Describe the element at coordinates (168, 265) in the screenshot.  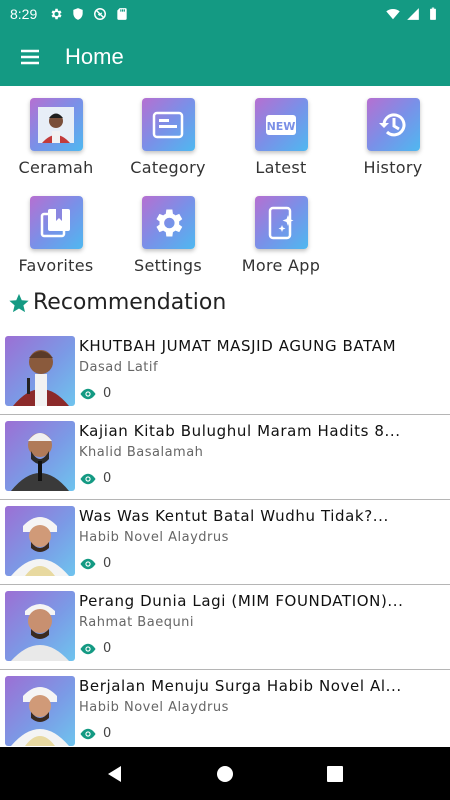
I see `menu-item-label: Settings` at that location.